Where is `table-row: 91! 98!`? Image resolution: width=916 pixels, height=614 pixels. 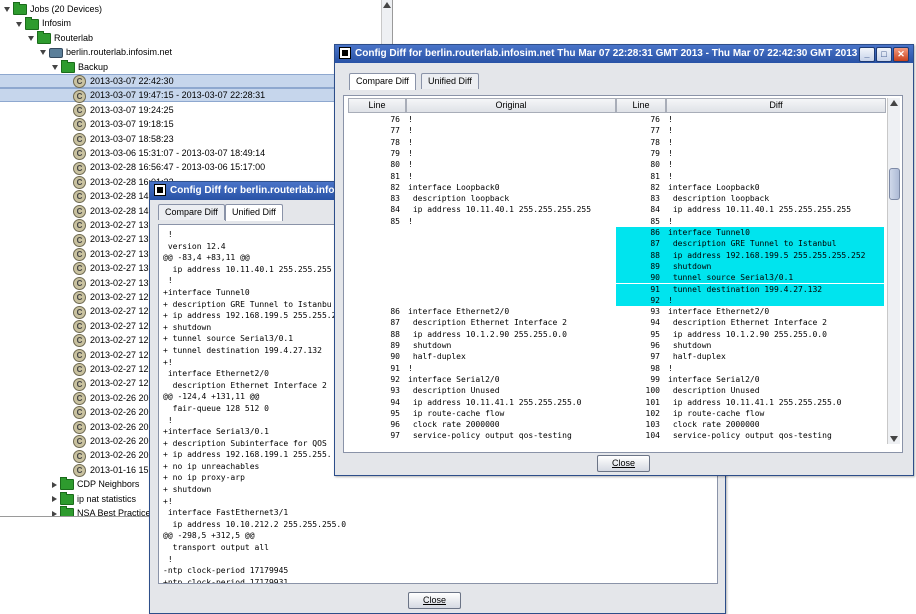 table-row: 91! 98! is located at coordinates (616, 368).